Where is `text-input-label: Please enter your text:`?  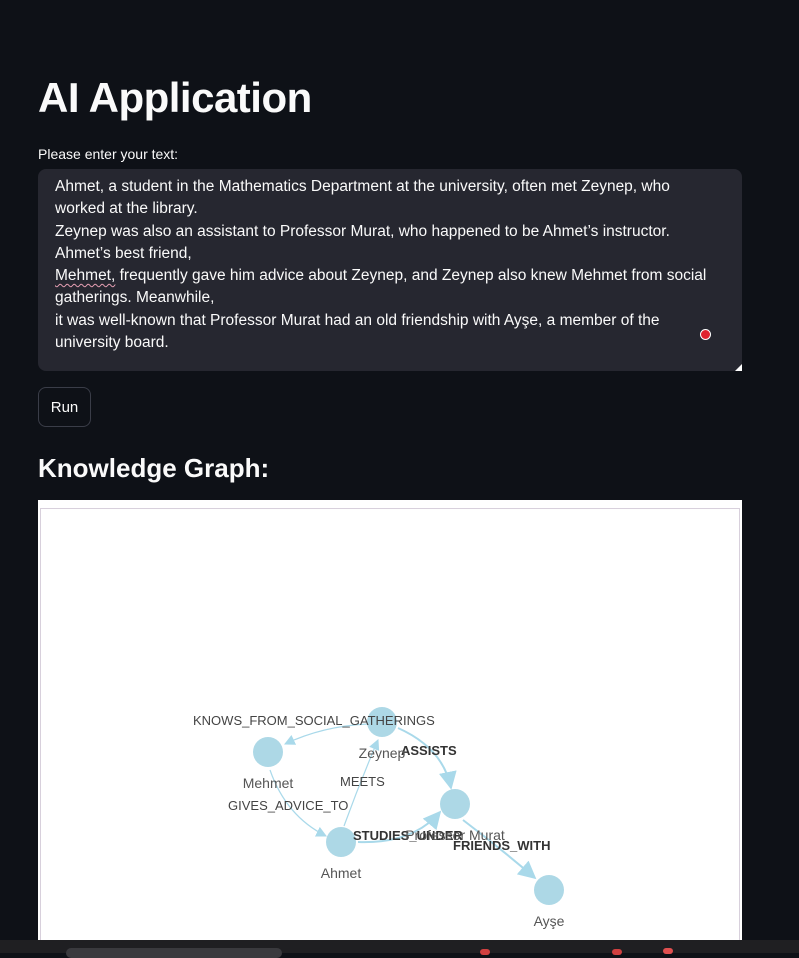
text-input-label: Please enter your text: is located at coordinates (108, 154).